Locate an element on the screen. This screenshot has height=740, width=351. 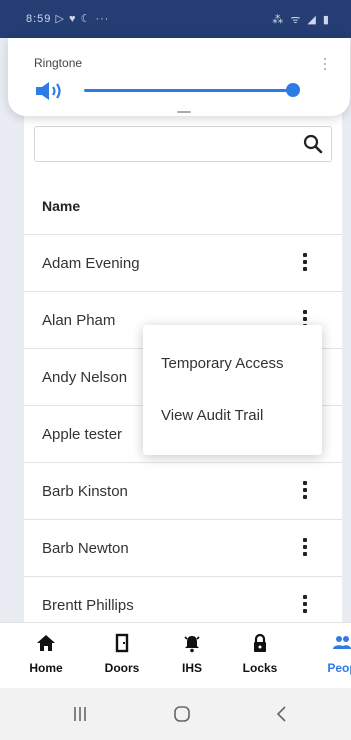
search-box is located at coordinates (183, 144).